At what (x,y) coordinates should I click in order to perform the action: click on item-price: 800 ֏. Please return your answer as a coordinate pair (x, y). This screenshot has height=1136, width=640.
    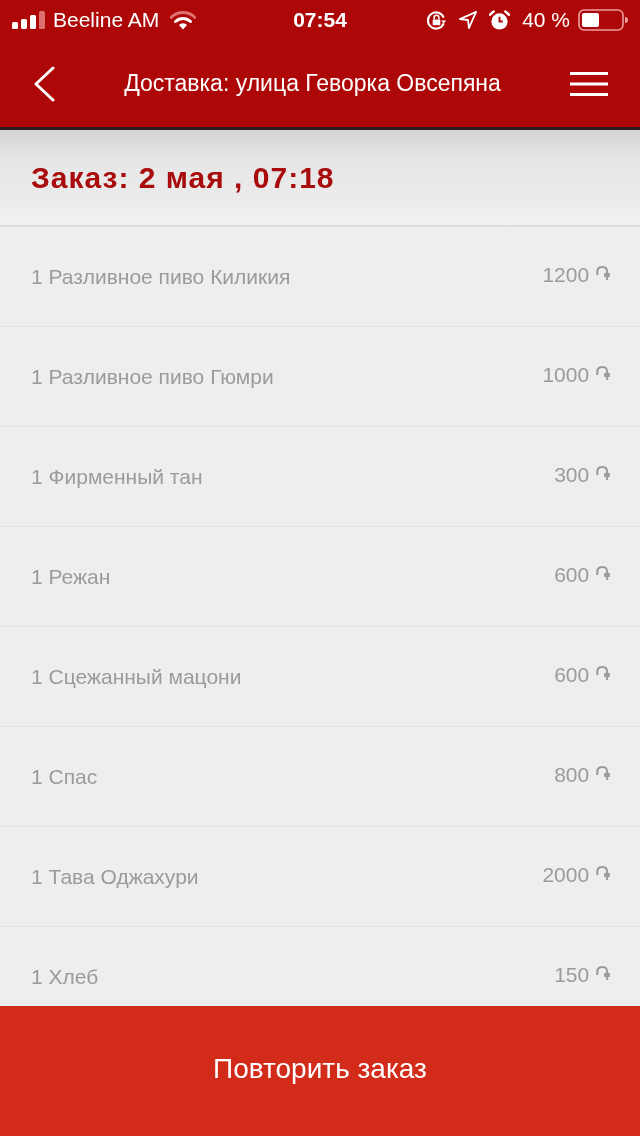
    Looking at the image, I should click on (582, 774).